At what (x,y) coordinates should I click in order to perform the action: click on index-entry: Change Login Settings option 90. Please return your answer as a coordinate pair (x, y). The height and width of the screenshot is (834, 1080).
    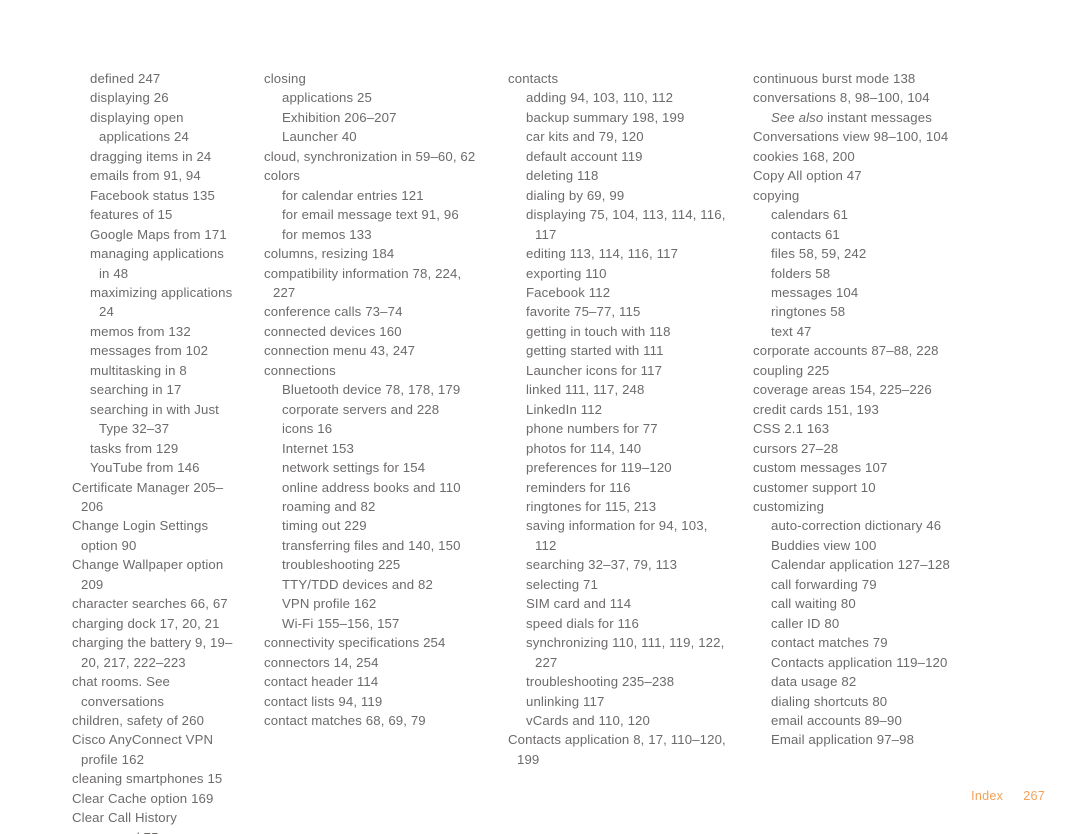
    Looking at the image, I should click on (142, 535).